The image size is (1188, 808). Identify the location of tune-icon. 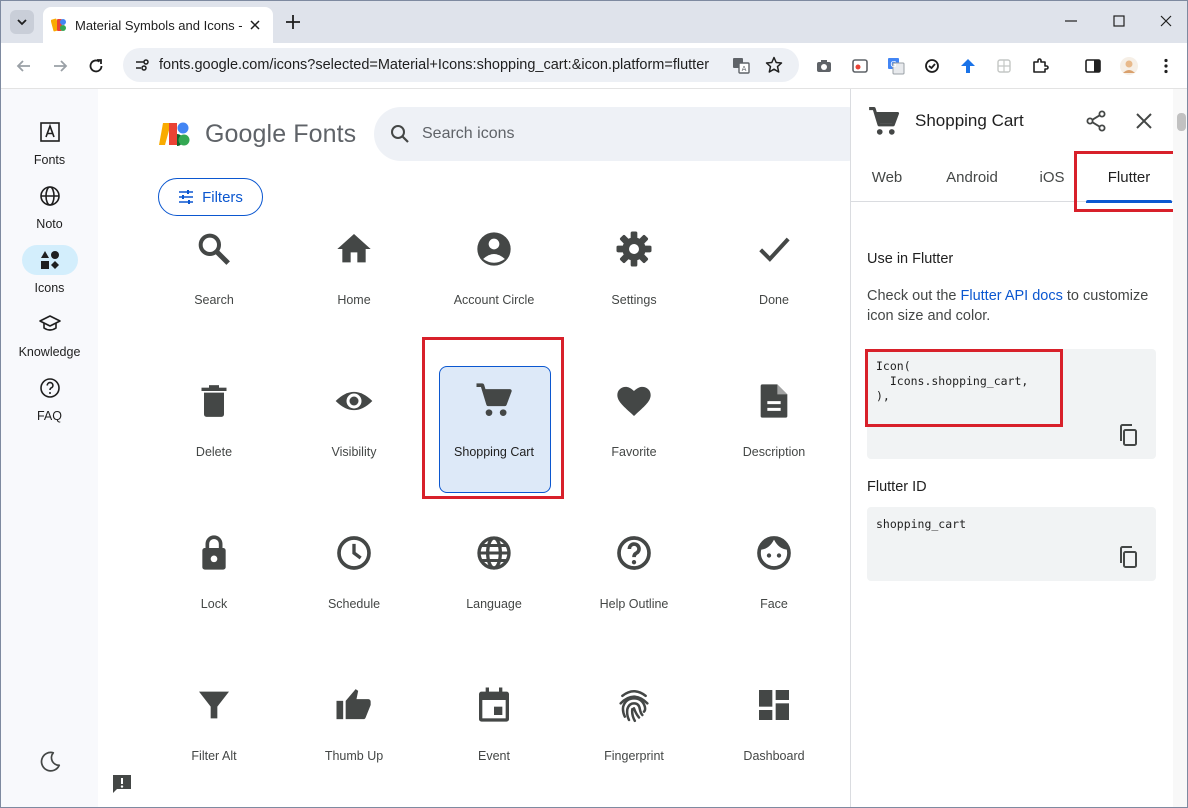
(186, 197).